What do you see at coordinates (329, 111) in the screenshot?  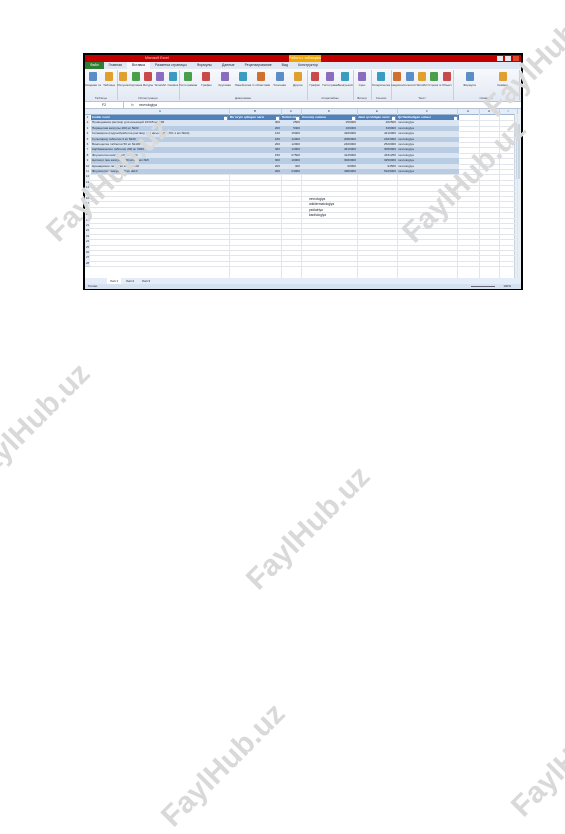 I see `column-header: D` at bounding box center [329, 111].